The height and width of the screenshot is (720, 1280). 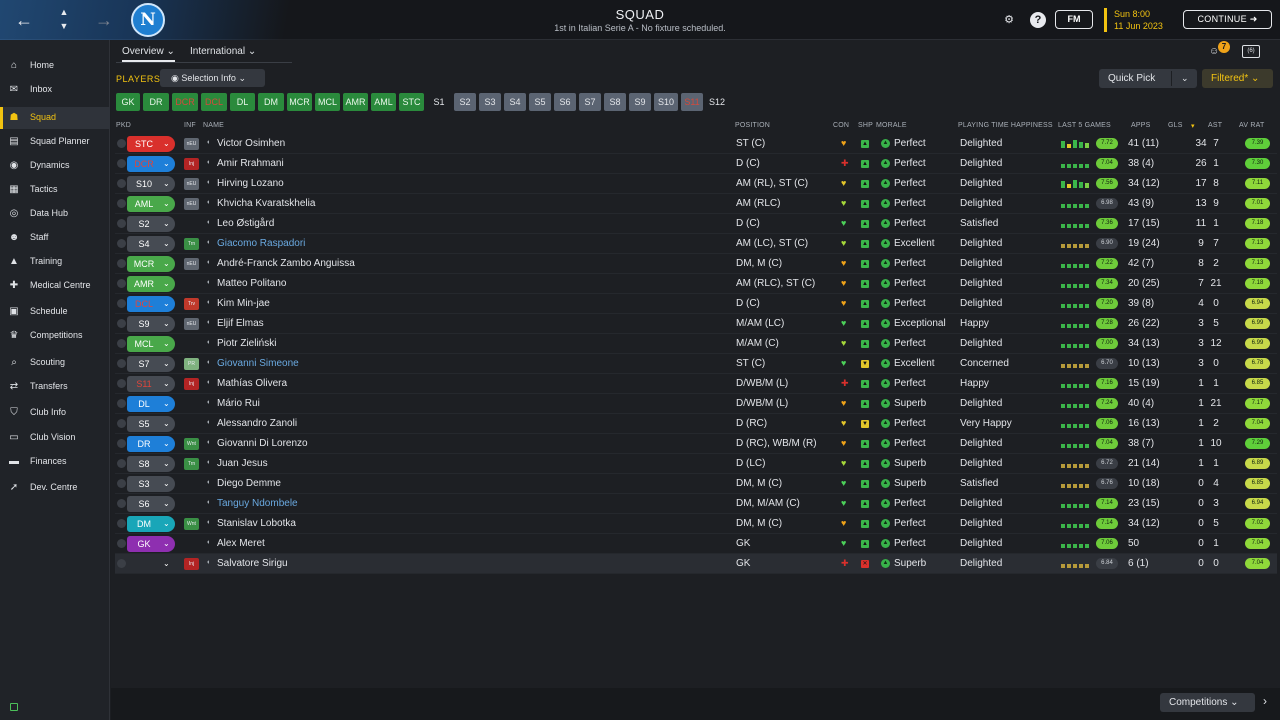 What do you see at coordinates (286, 263) in the screenshot?
I see `player-name: André-Franck Zambo Anguissa` at bounding box center [286, 263].